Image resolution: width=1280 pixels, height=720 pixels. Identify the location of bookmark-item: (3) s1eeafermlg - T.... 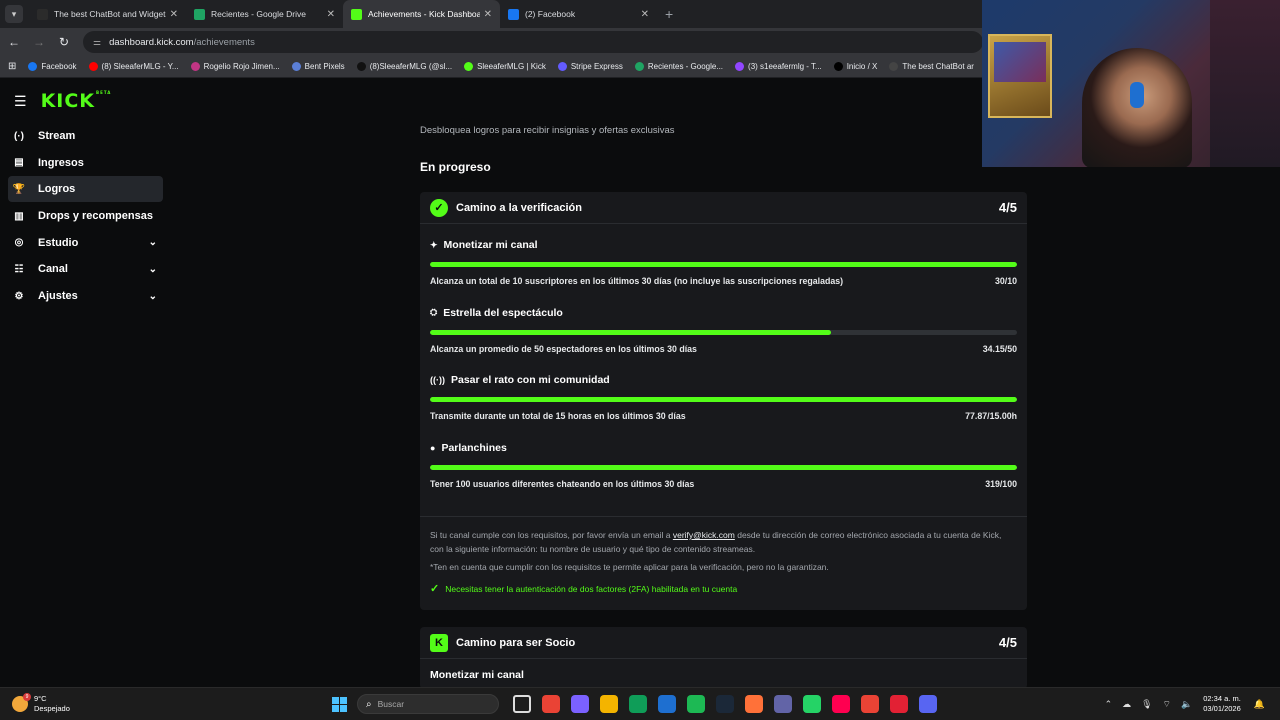
(778, 66).